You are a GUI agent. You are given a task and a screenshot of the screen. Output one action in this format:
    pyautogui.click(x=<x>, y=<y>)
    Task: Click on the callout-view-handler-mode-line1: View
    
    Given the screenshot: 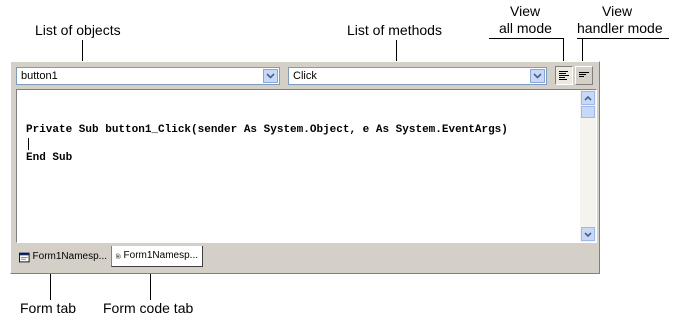 What is the action you would take?
    pyautogui.click(x=617, y=11)
    